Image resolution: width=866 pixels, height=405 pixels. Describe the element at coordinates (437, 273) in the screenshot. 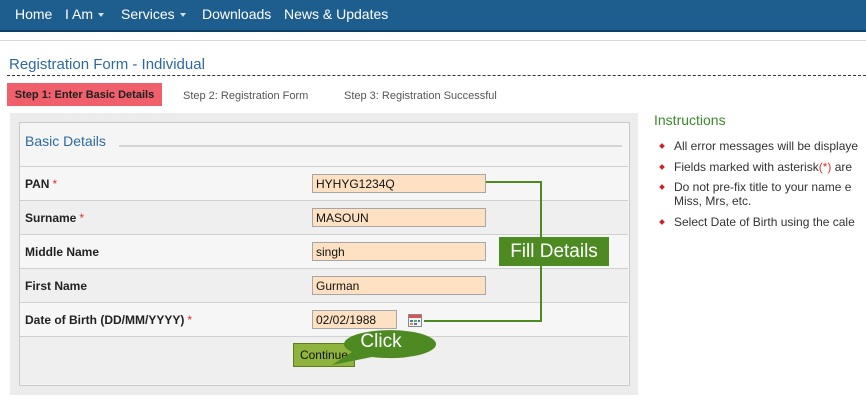

I see `annotation-overlay` at that location.